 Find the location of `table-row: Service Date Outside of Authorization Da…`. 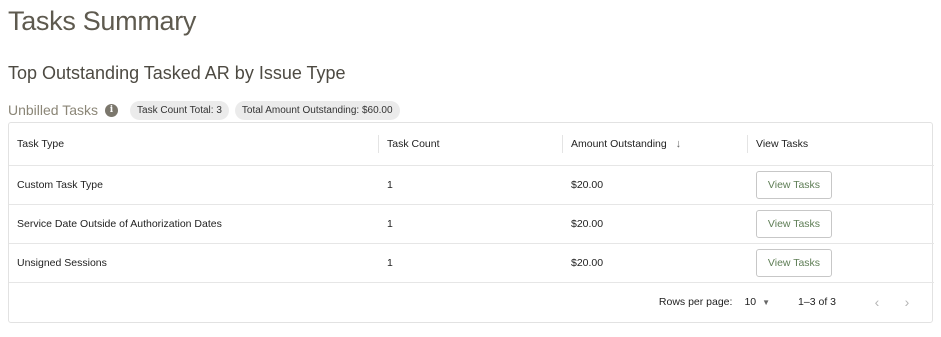

table-row: Service Date Outside of Authorization Da… is located at coordinates (471, 224).